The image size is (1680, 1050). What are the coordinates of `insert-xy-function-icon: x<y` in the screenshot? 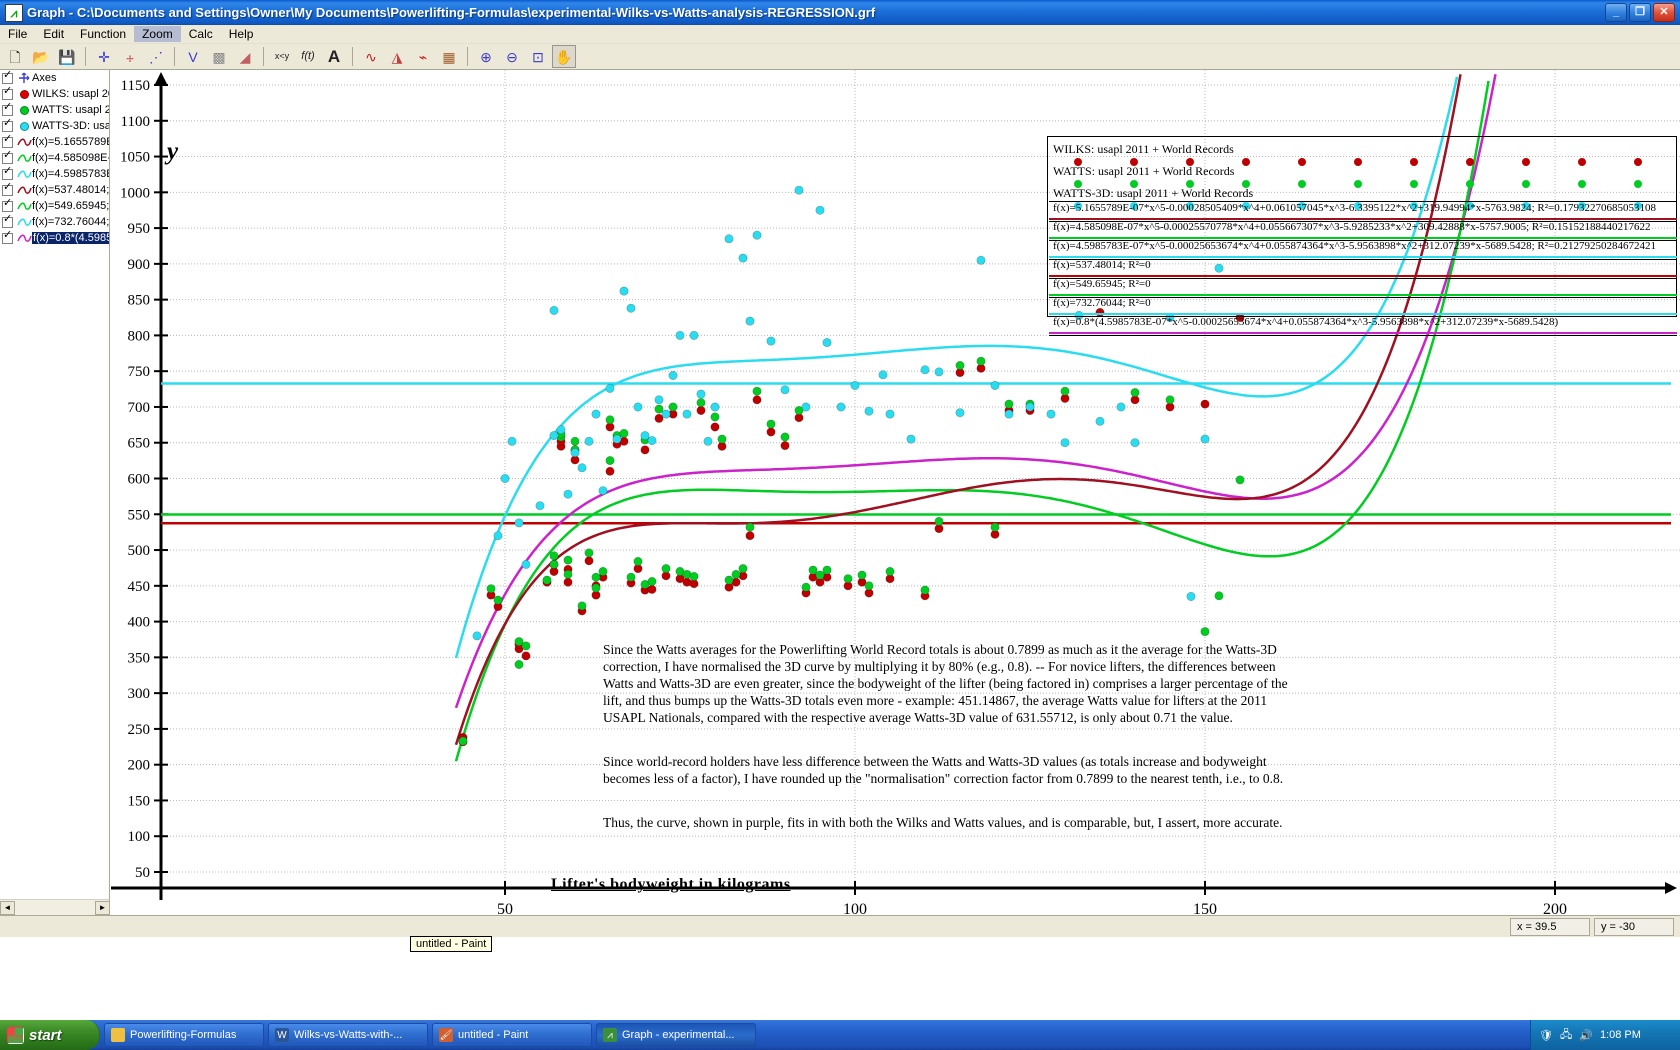 It's located at (282, 56).